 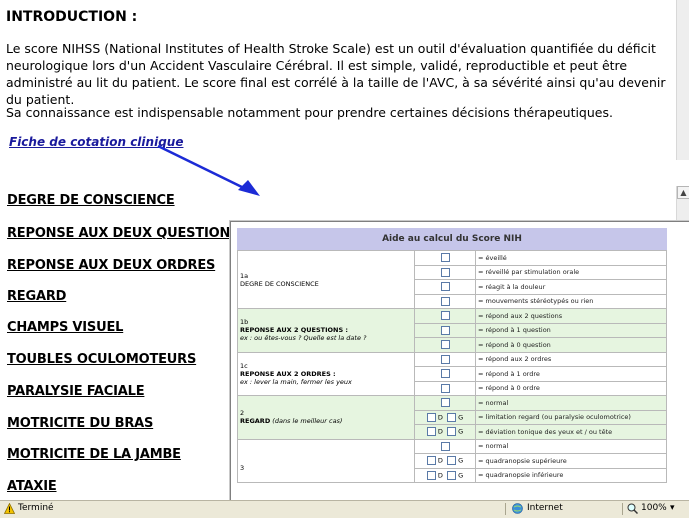 I want to click on vertical-scrollbar-upper, so click(x=682, y=80).